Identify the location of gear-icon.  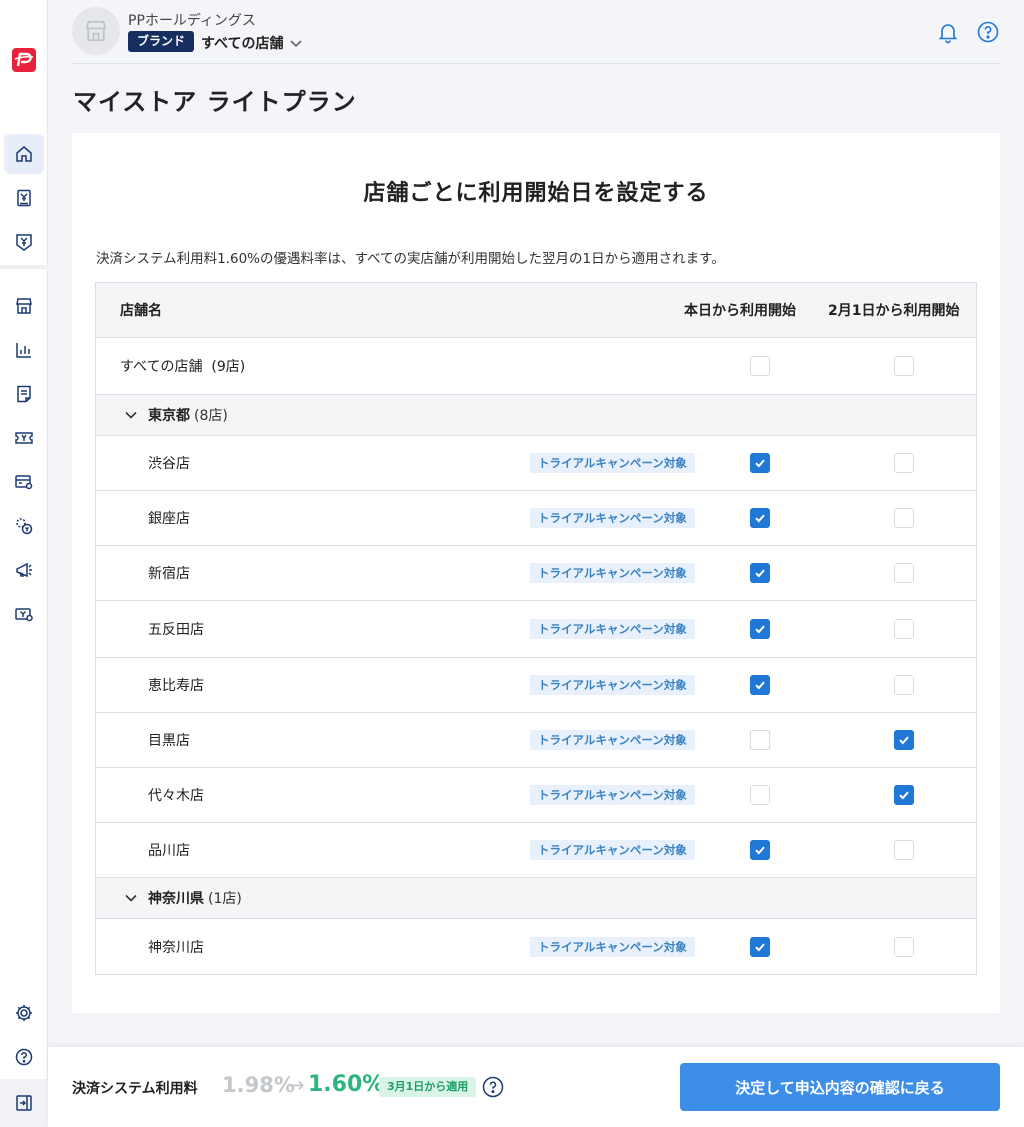
(24, 1013).